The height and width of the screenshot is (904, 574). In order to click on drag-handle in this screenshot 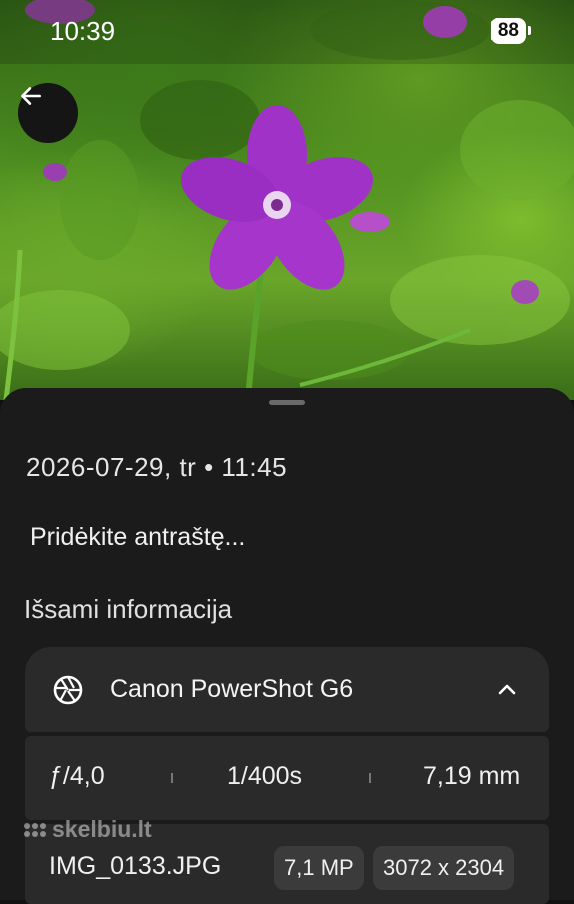, I will do `click(287, 402)`.